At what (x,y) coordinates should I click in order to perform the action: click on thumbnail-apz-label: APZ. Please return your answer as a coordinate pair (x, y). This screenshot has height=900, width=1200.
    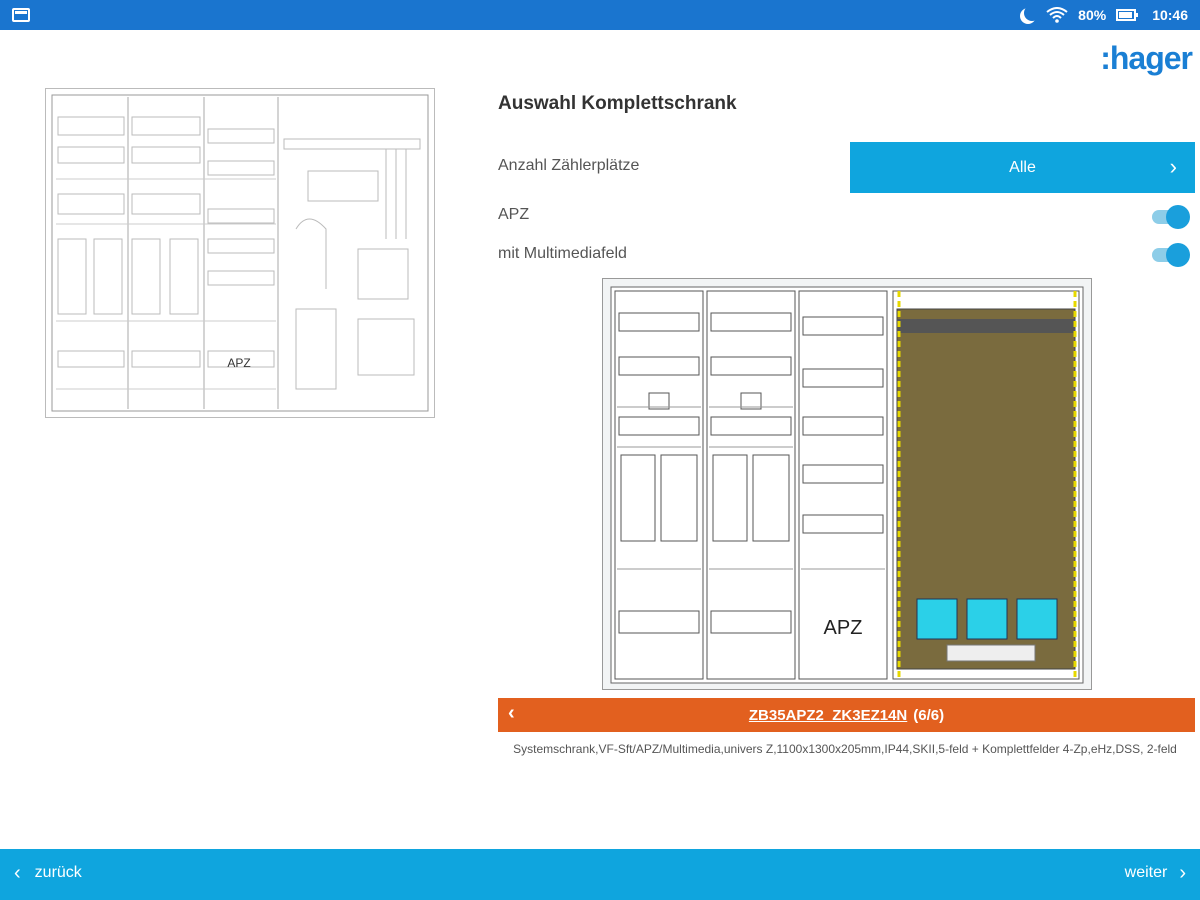
    Looking at the image, I should click on (238, 363).